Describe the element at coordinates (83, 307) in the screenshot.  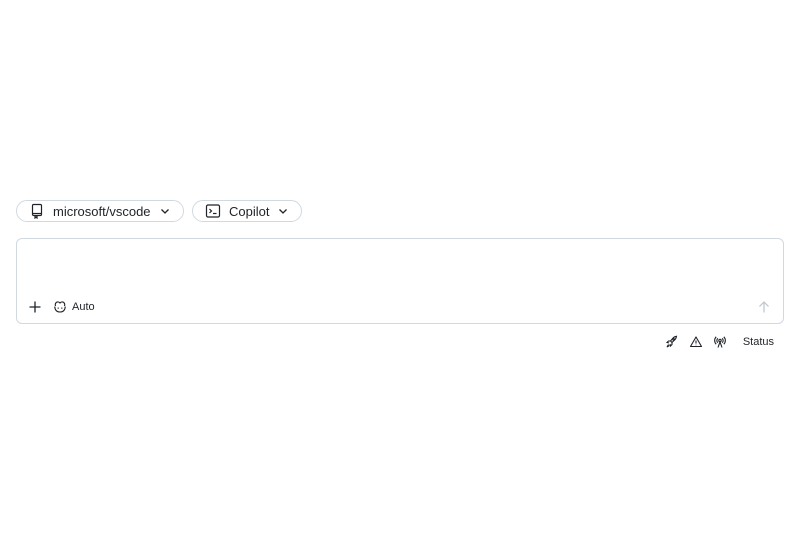
I see `model-picker-label: Auto` at that location.